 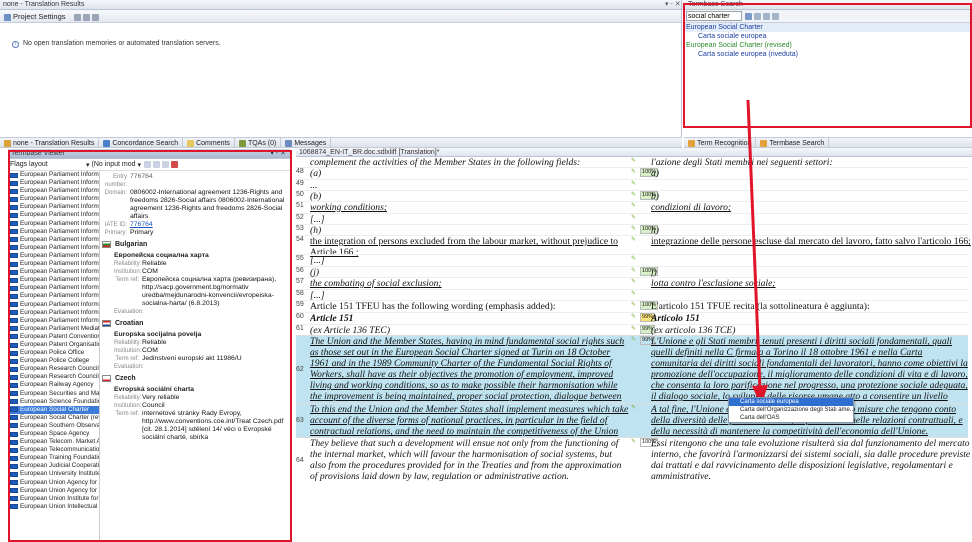 What do you see at coordinates (53, 402) in the screenshot?
I see `term-list-item: European Science Foundation` at bounding box center [53, 402].